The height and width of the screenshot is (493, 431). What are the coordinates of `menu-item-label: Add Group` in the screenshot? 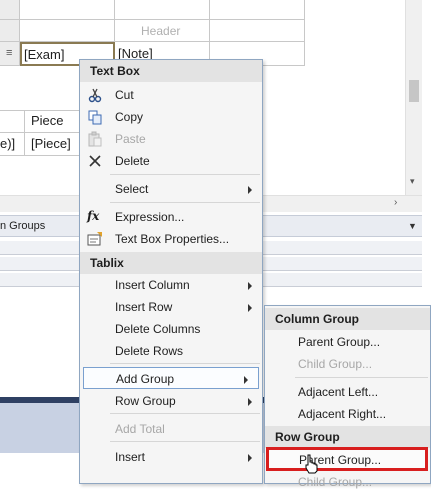 It's located at (145, 379).